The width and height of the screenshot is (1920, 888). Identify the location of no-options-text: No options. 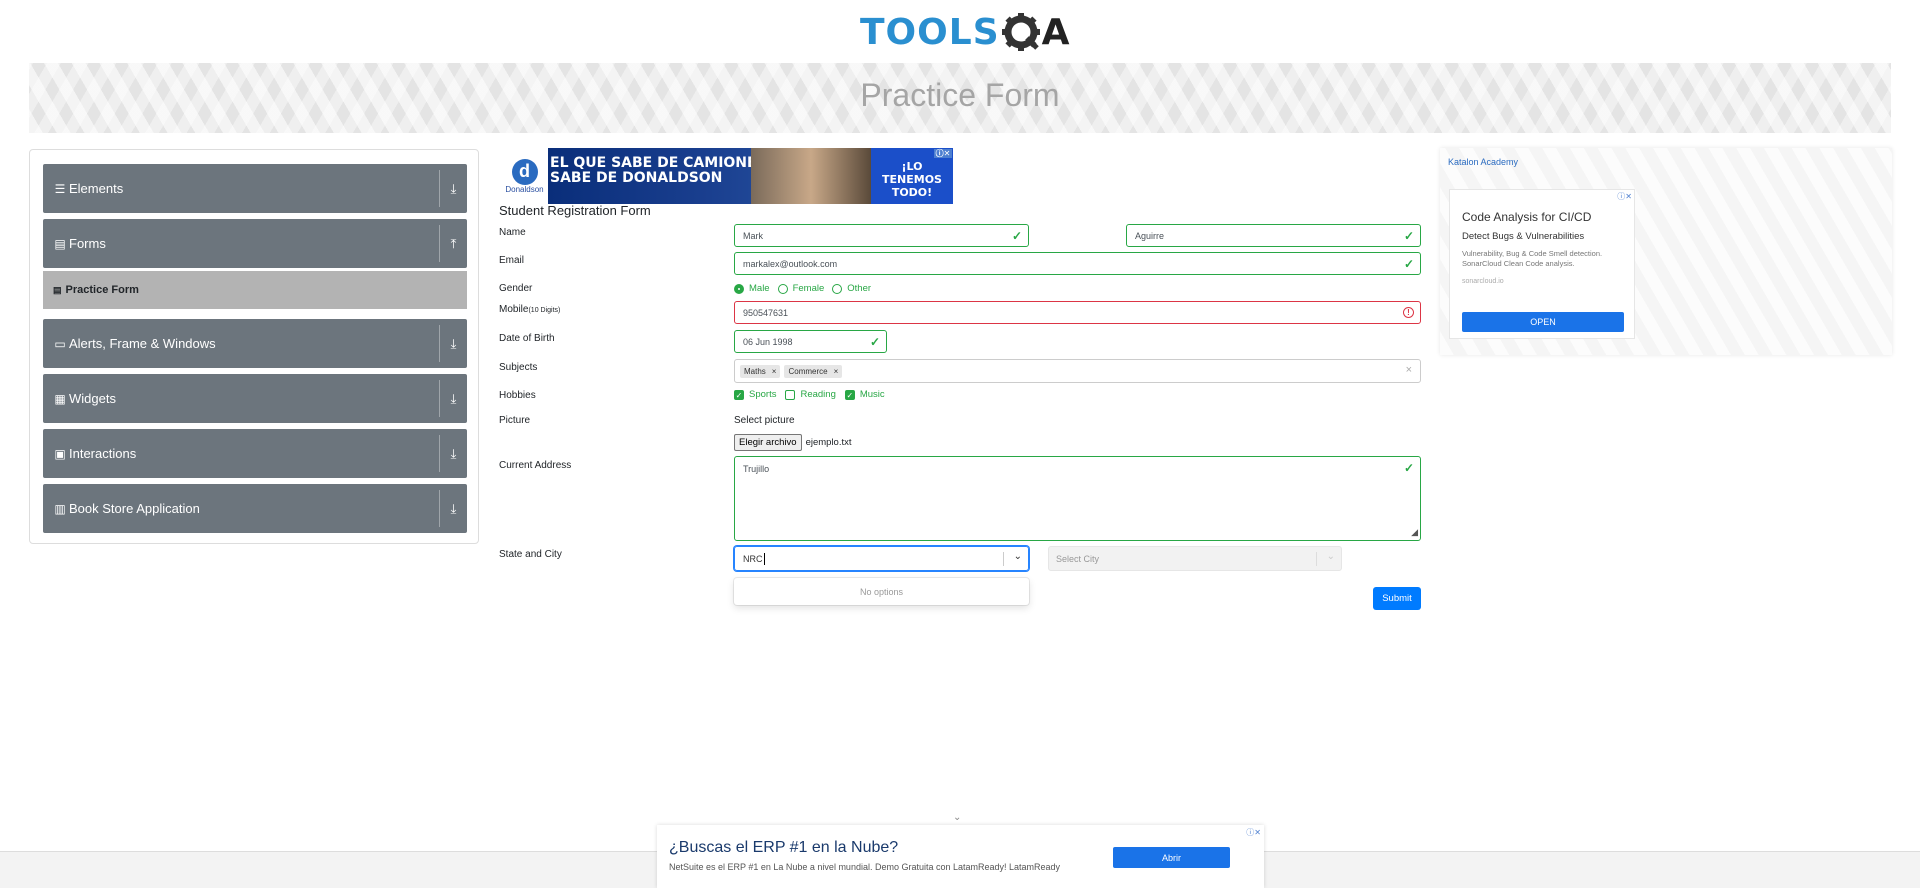
(881, 591).